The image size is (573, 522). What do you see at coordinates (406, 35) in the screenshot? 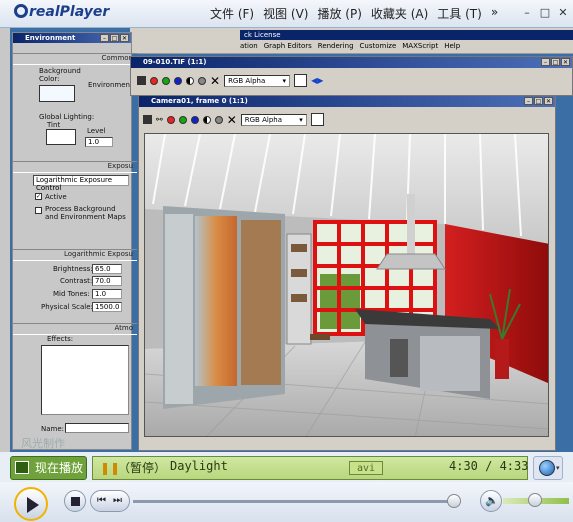
I see `max-title-bar: ck License` at bounding box center [406, 35].